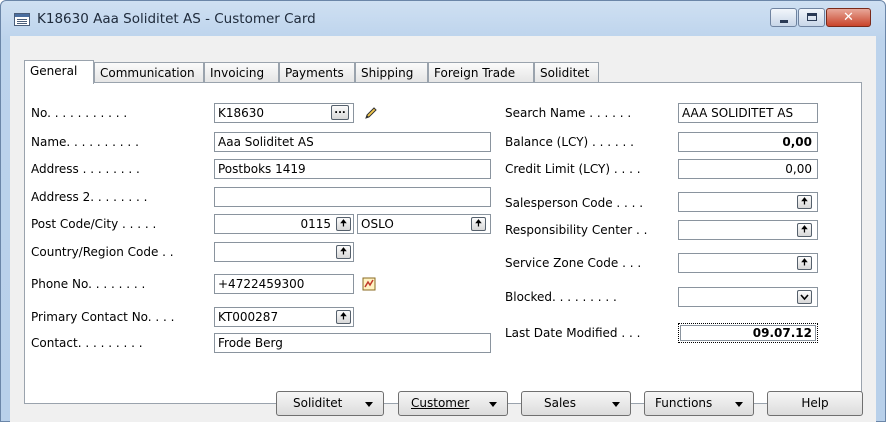 This screenshot has height=422, width=886. What do you see at coordinates (804, 230) in the screenshot?
I see `responsibility-lookup-icon: 🠉` at bounding box center [804, 230].